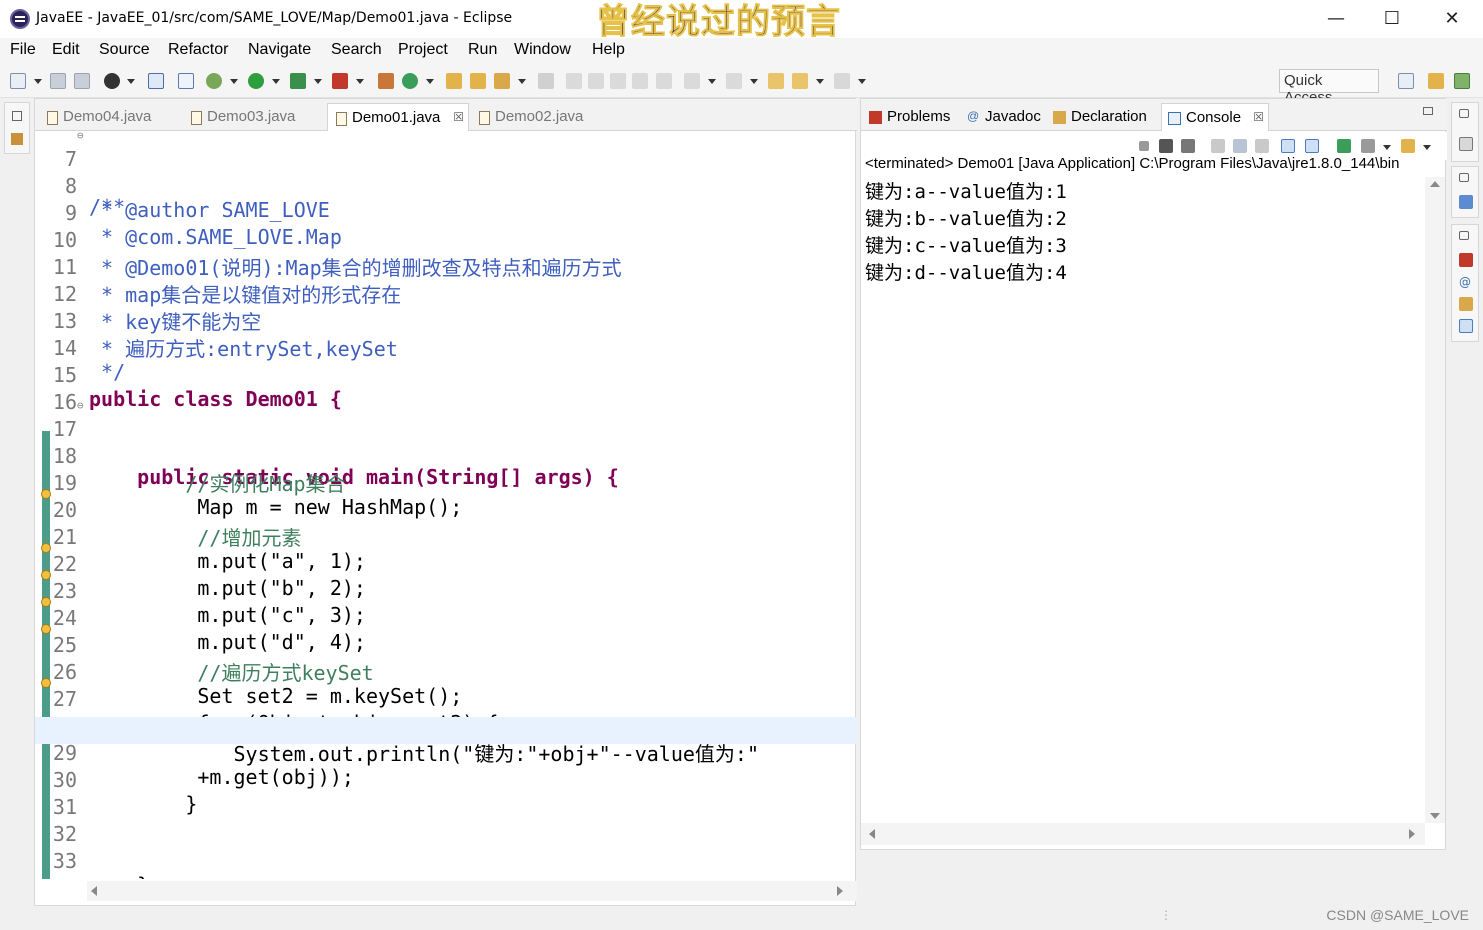 The height and width of the screenshot is (930, 1483). I want to click on java-perspective-icon, so click(1462, 81).